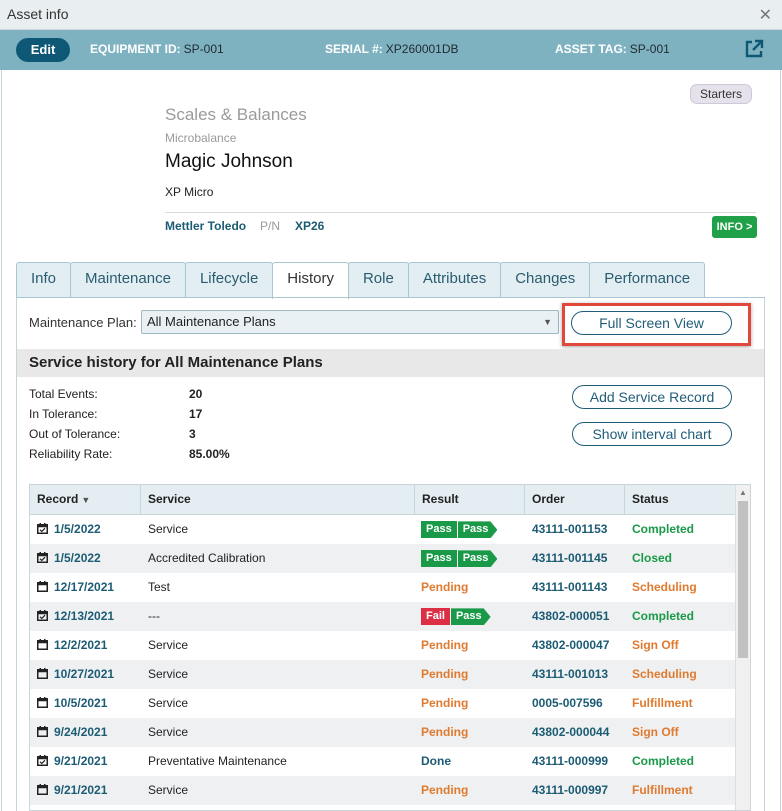 This screenshot has width=782, height=811. I want to click on asset-subcategory: Microbalance, so click(201, 138).